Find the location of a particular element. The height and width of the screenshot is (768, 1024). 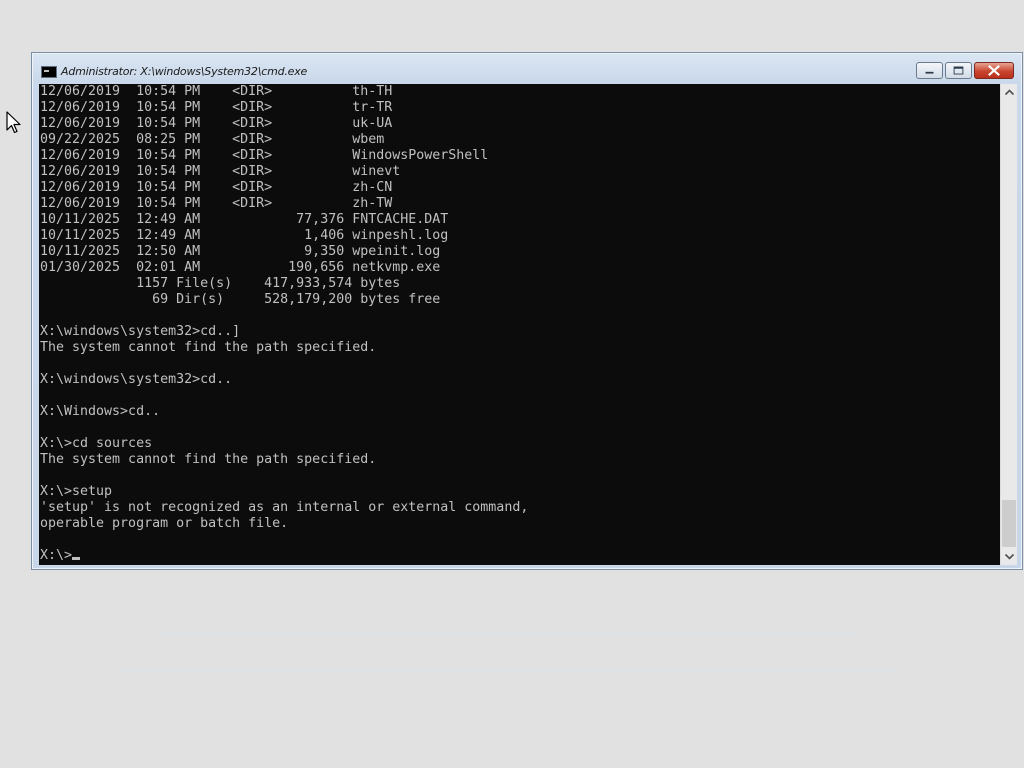

console-line: 12/06/2019 10:54 PM <DIR> winevt is located at coordinates (220, 171).